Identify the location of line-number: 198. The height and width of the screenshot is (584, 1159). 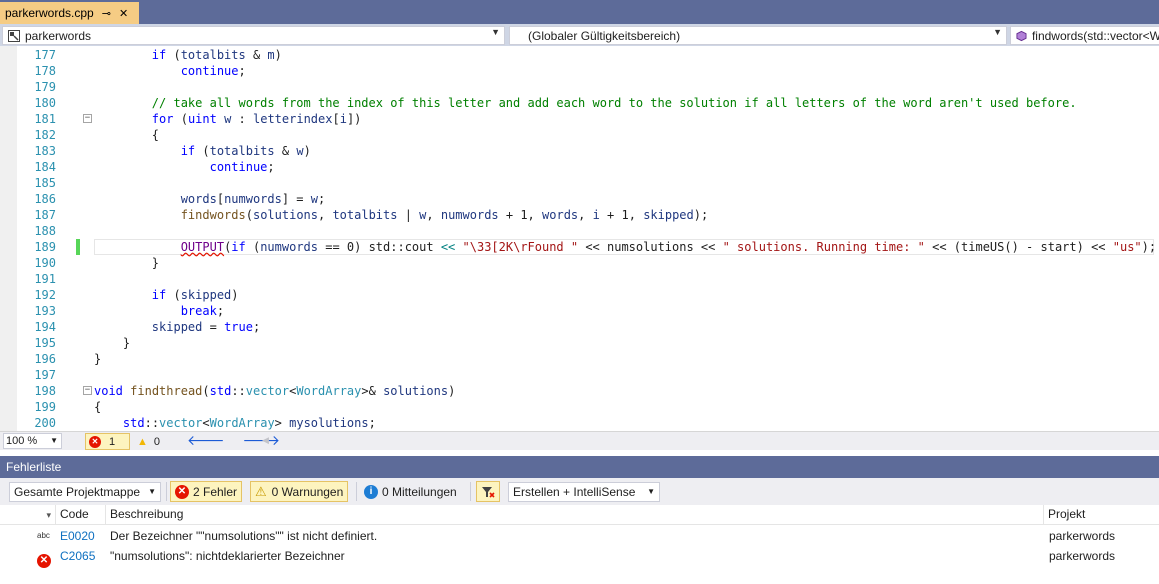
(45, 391).